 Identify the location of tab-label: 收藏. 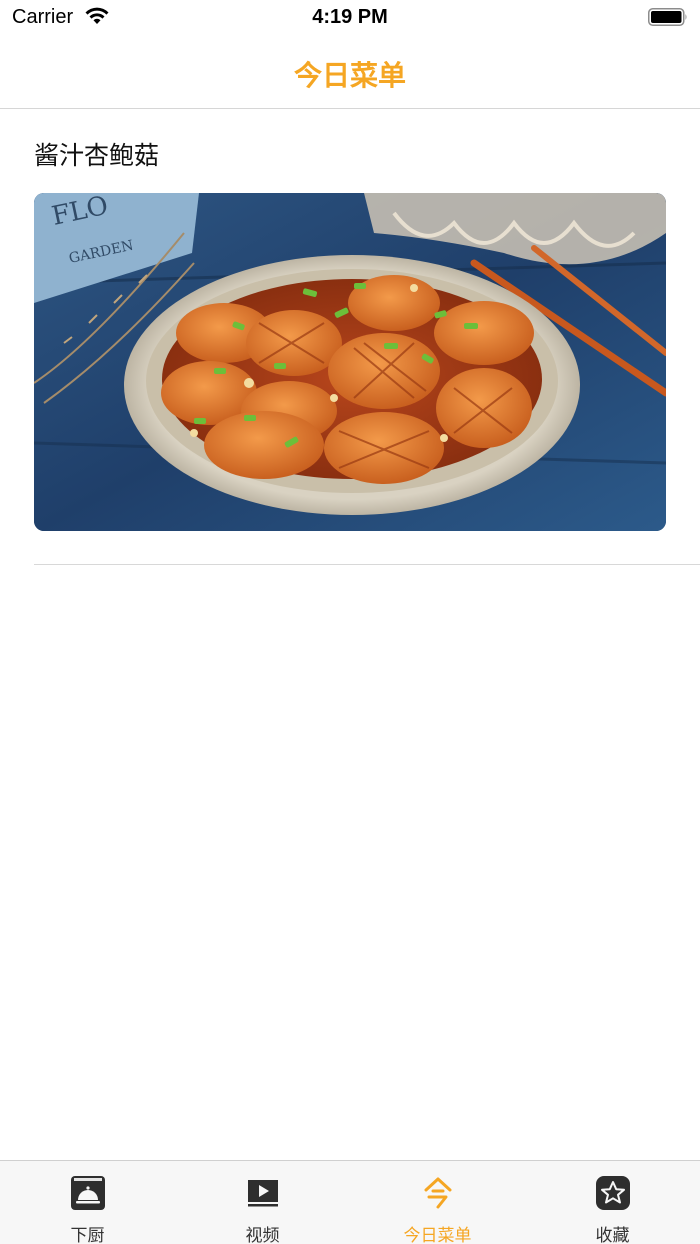
(612, 1235).